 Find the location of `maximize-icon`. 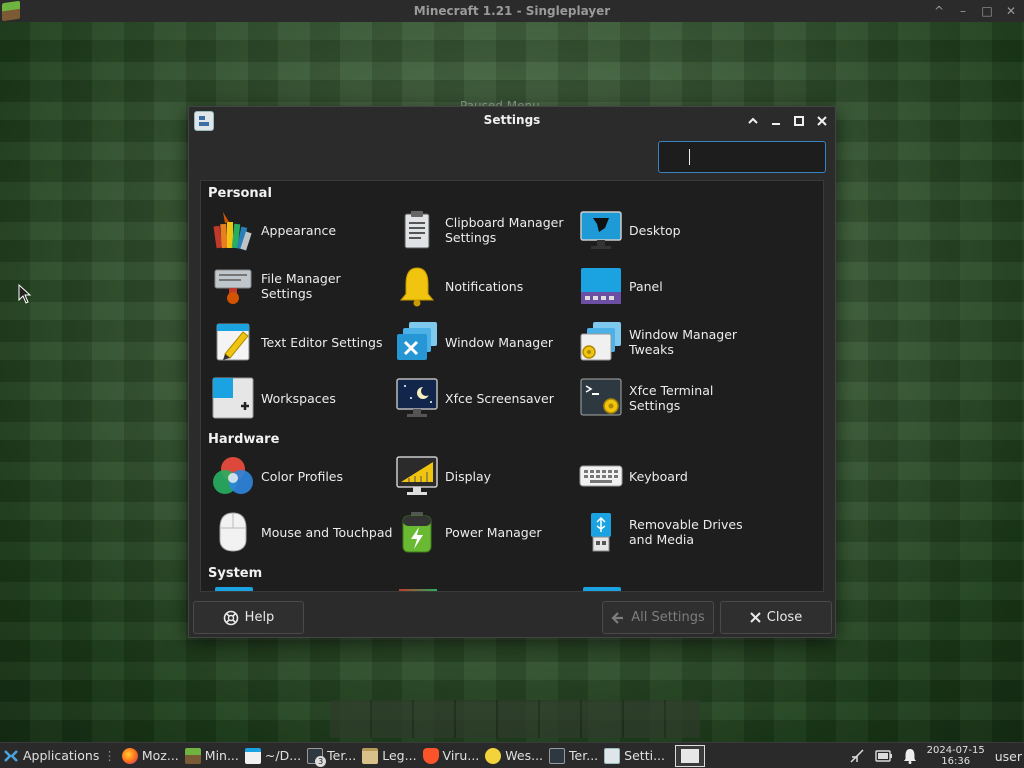

maximize-icon is located at coordinates (799, 121).